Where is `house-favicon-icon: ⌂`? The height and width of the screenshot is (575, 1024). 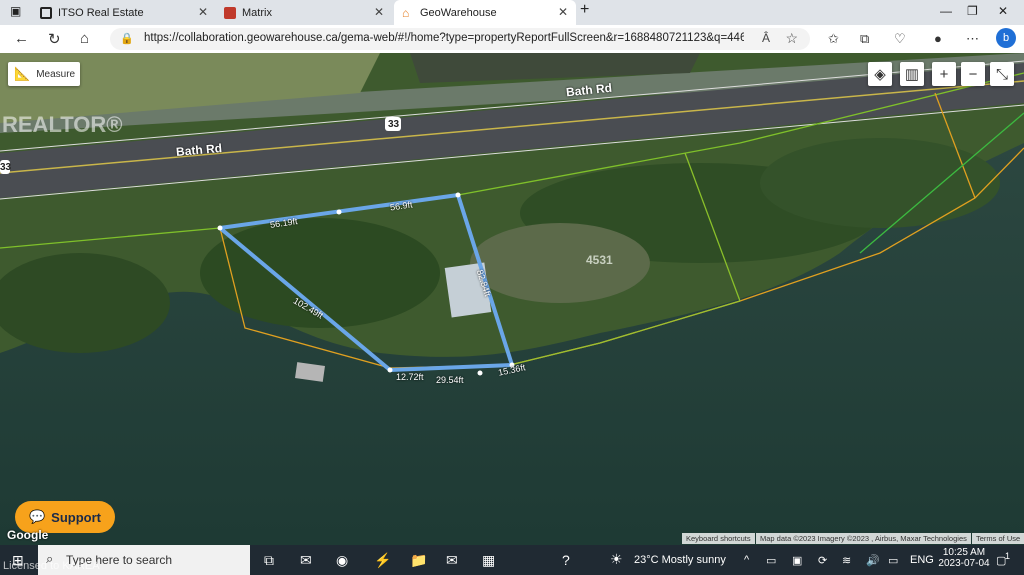
house-favicon-icon: ⌂ is located at coordinates (406, 12).